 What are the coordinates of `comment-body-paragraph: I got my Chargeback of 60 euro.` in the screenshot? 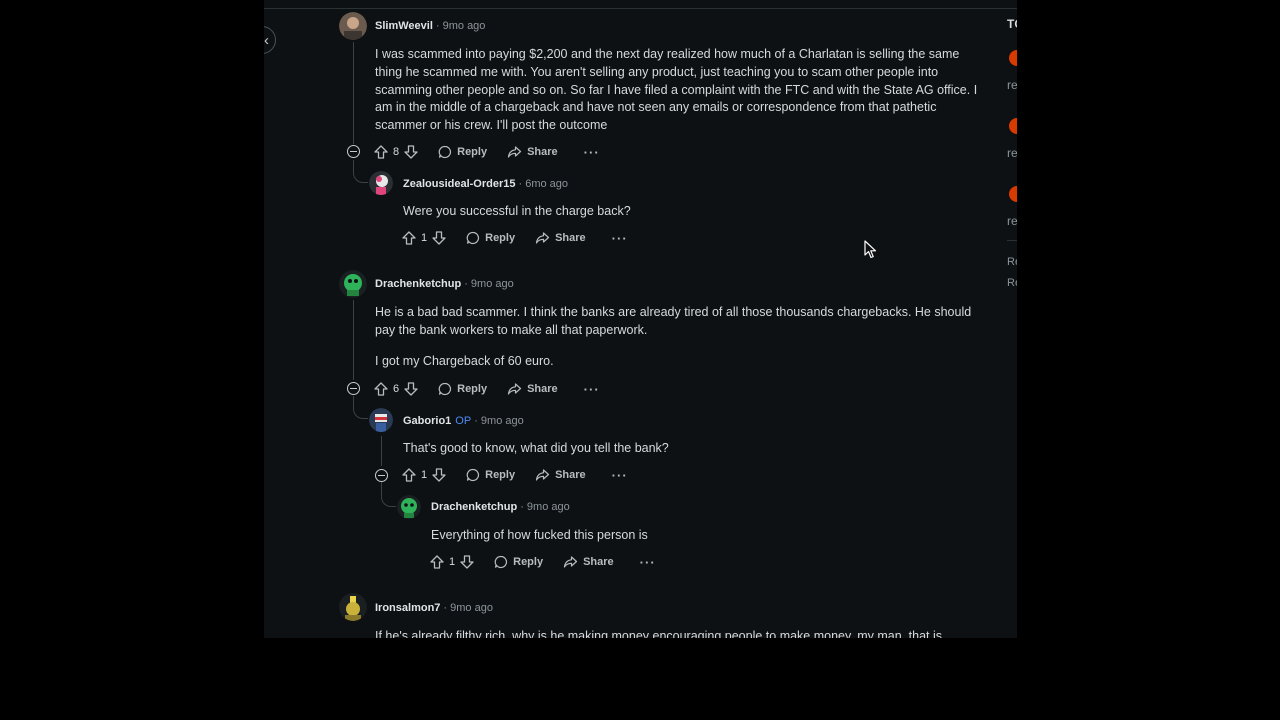 It's located at (464, 361).